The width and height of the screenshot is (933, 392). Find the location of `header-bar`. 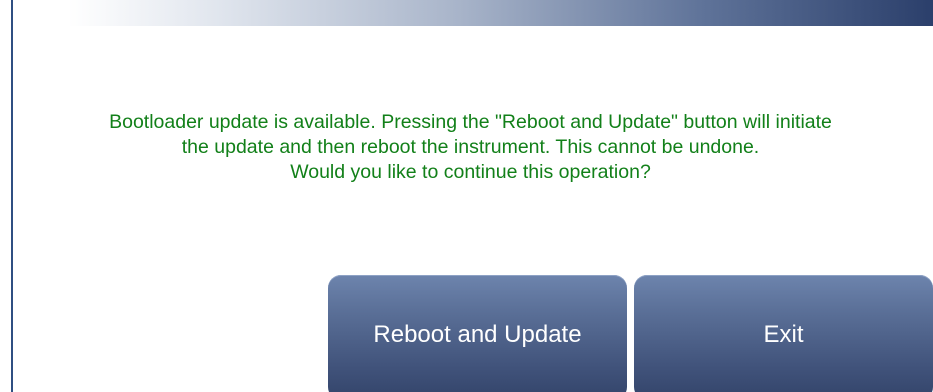

header-bar is located at coordinates (473, 13).